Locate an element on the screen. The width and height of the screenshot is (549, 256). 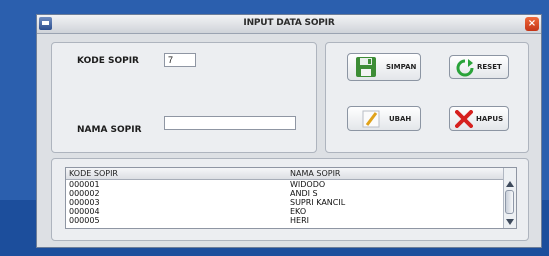
table-row: 000003 SUPRI KANCIL is located at coordinates (285, 202).